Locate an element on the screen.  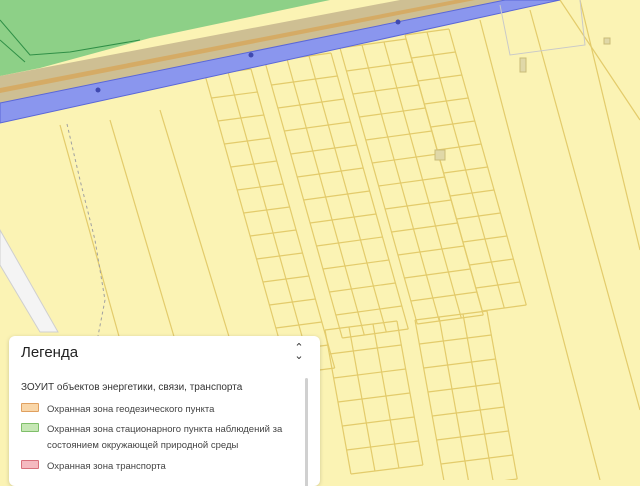
legend-item-label: Охранная зона транспорта is located at coordinates (106, 466).